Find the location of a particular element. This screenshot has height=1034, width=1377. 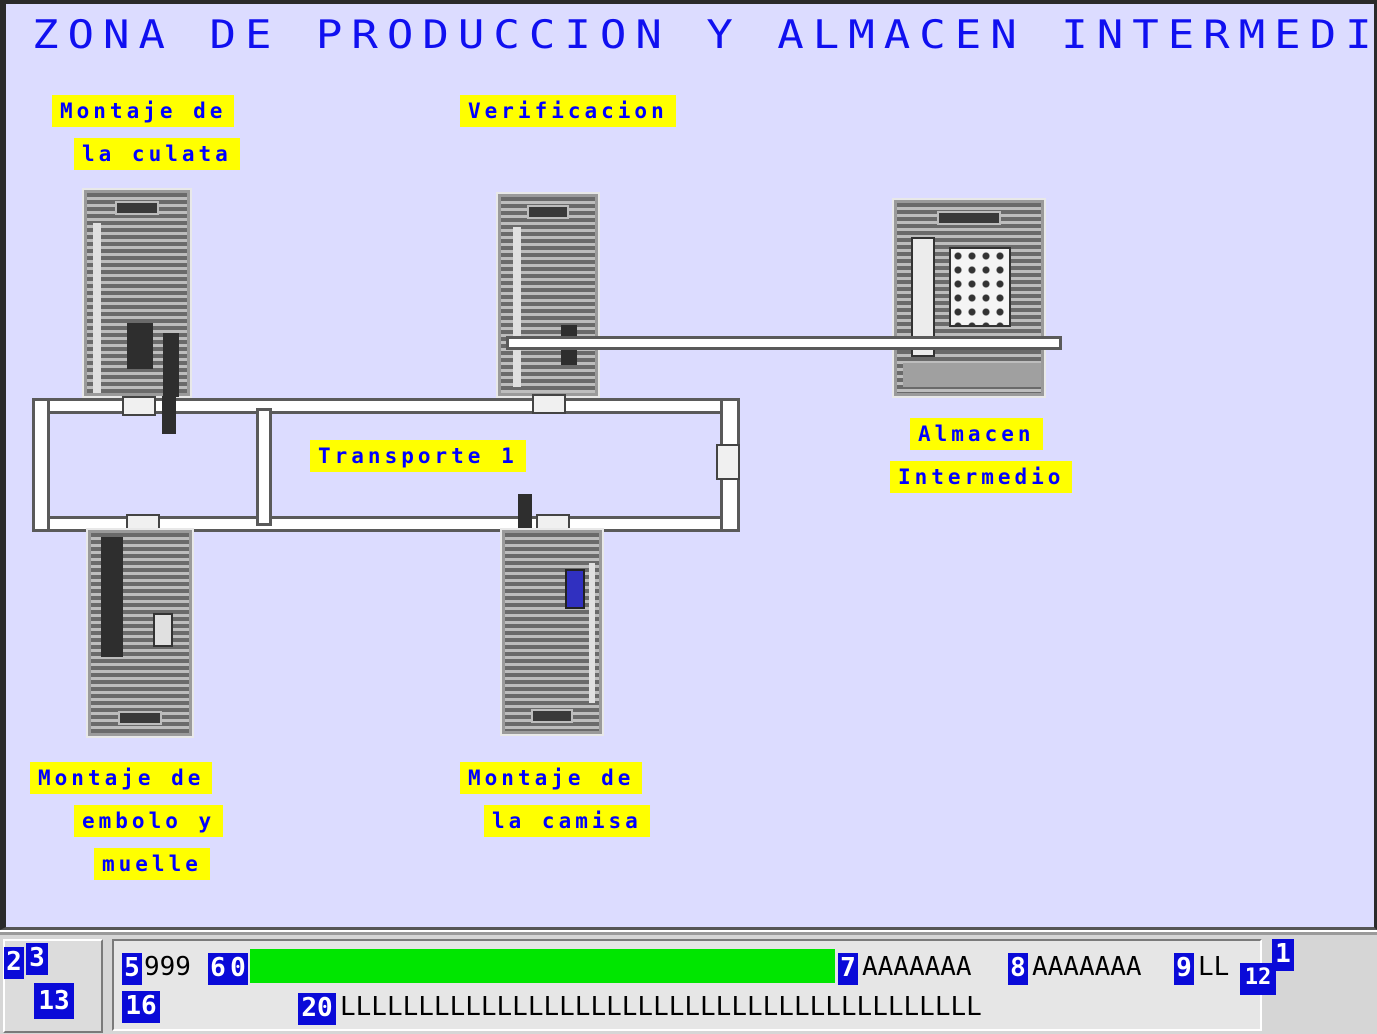

label-transporte: Transporte 1 is located at coordinates (418, 456).